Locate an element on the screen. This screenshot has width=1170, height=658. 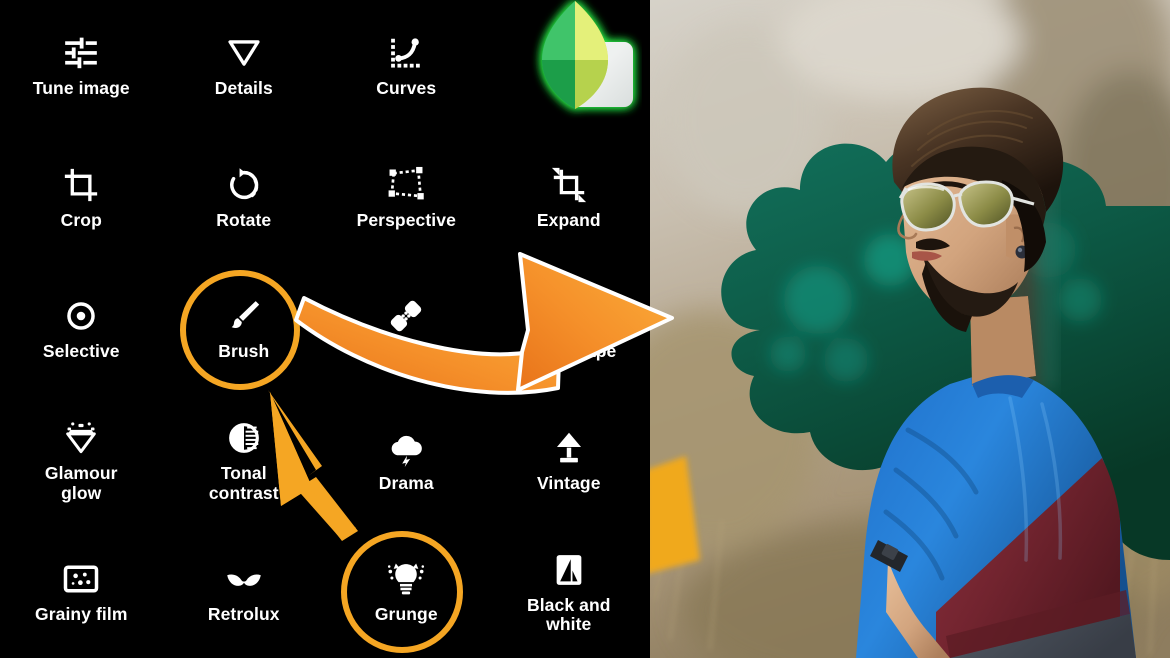
tool-rotate: Rotate is located at coordinates (244, 198).